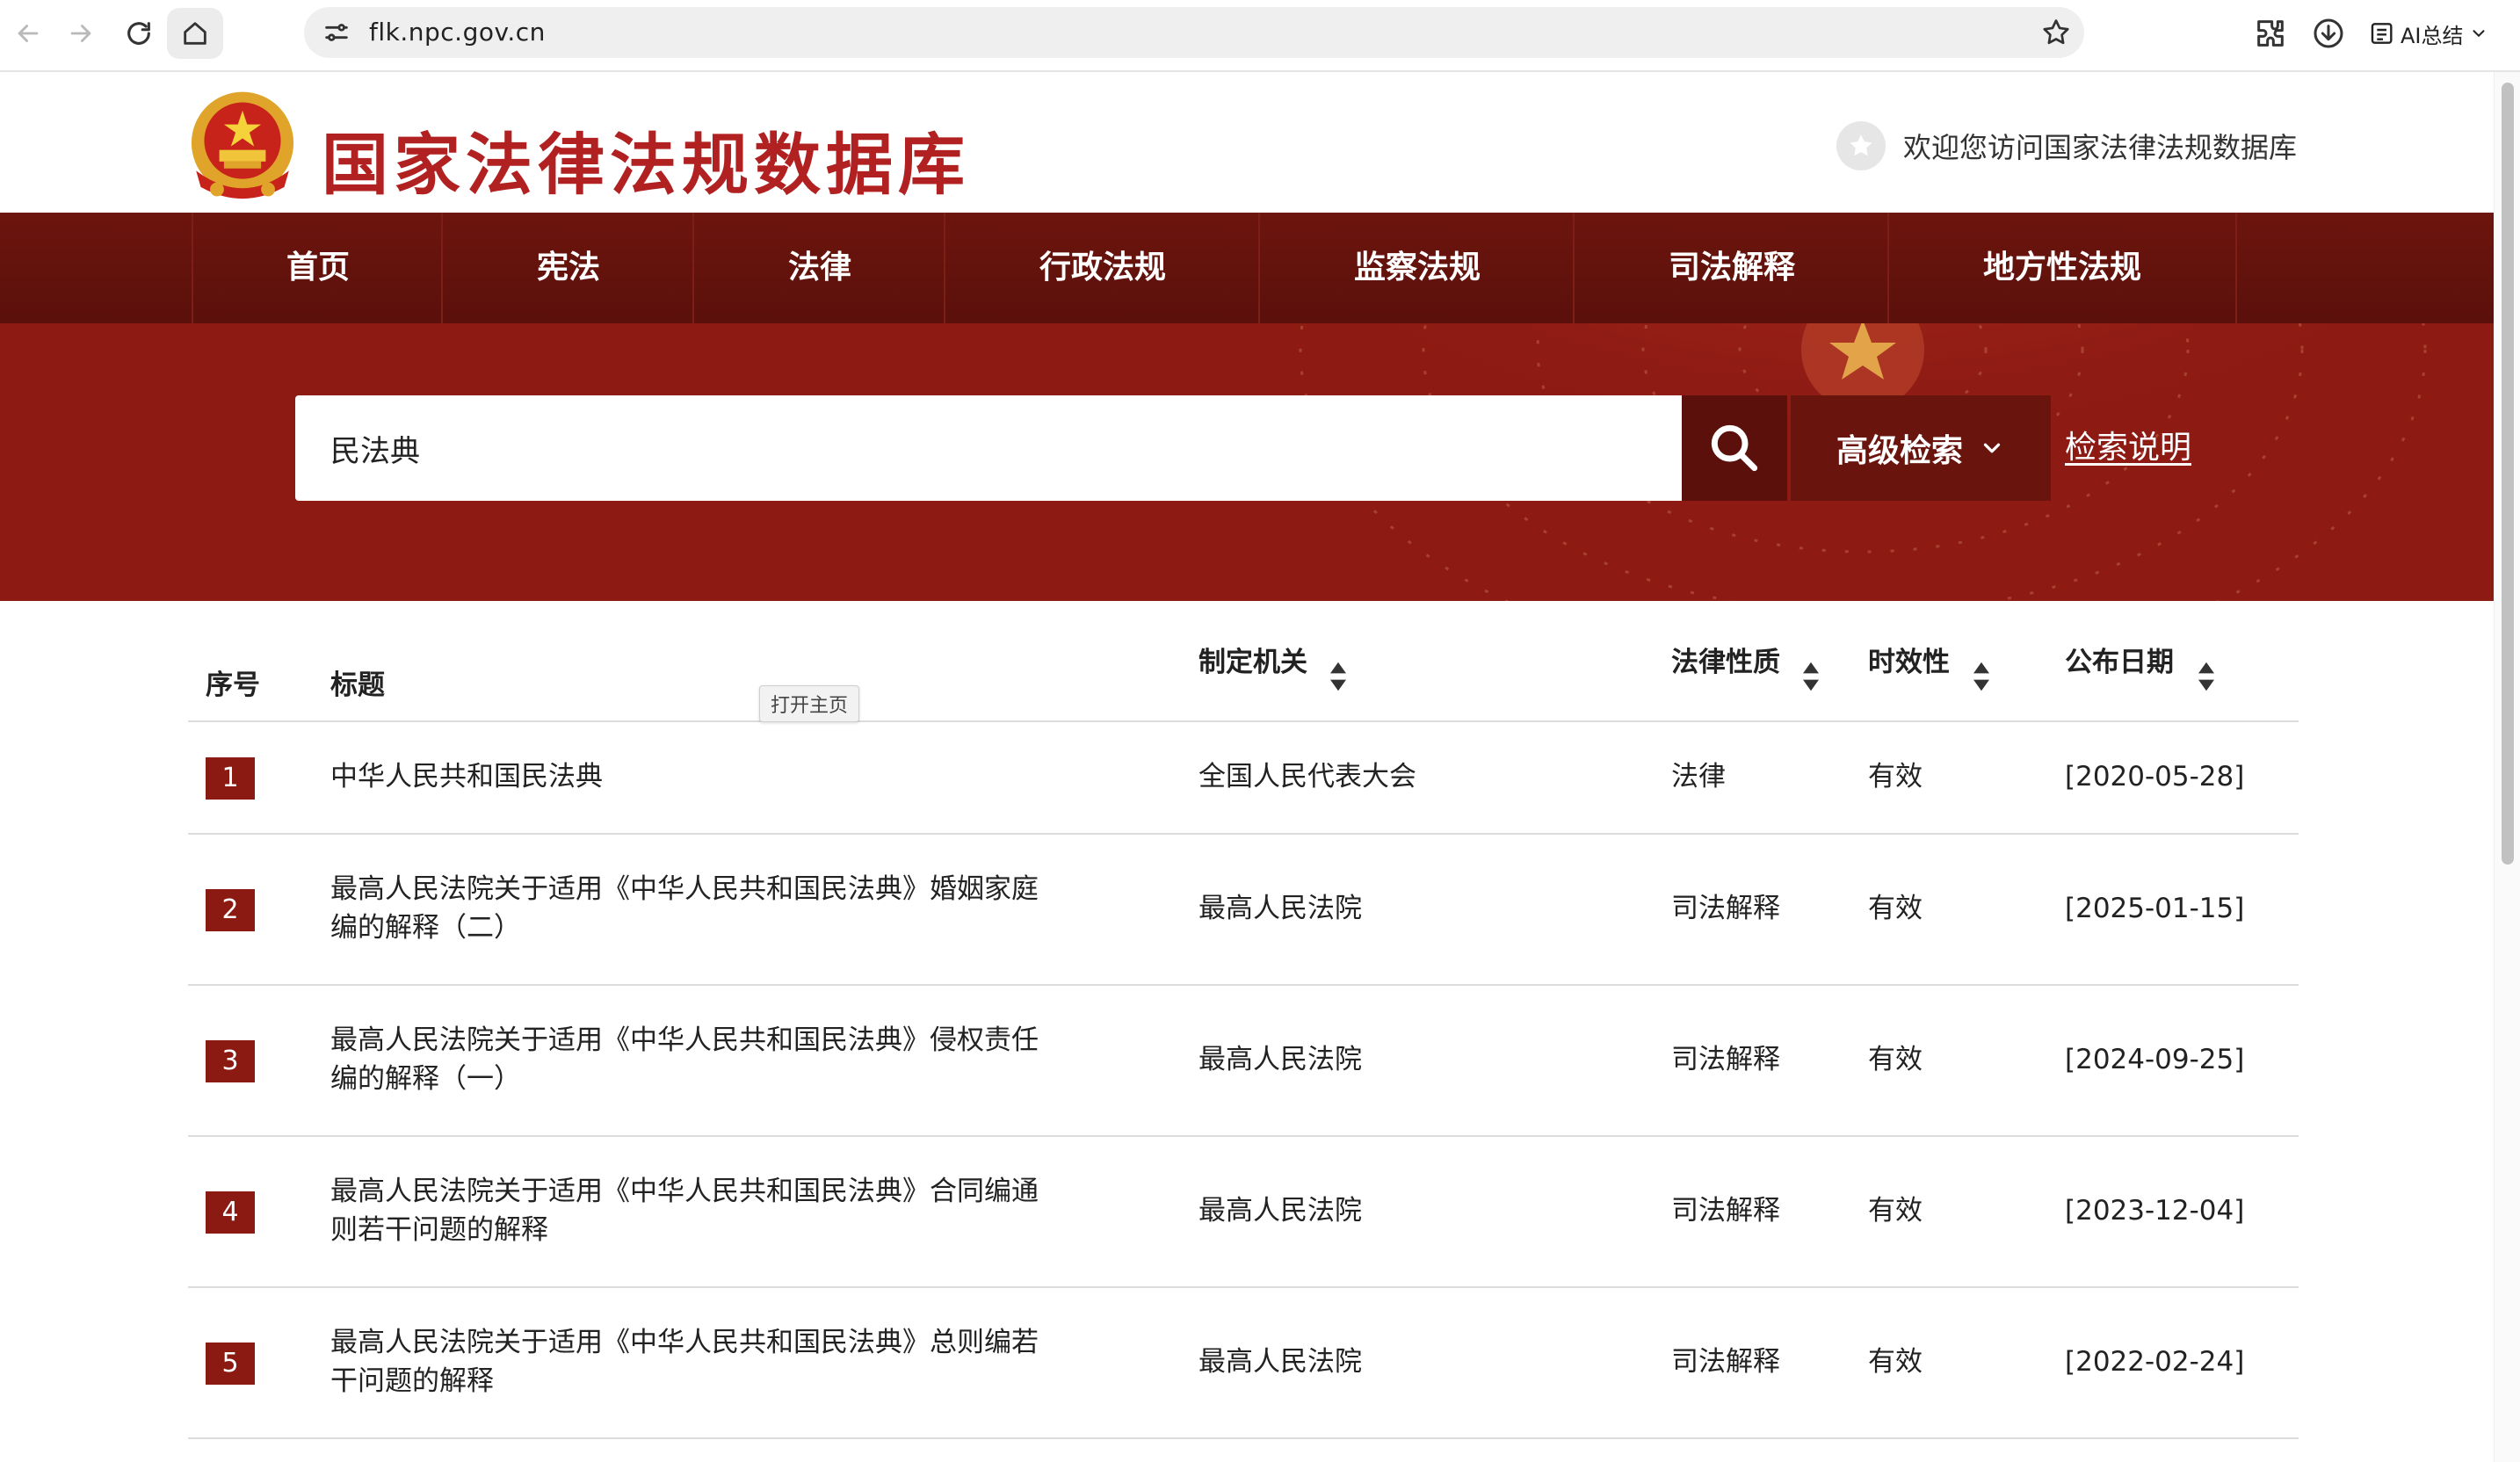 This screenshot has height=1462, width=2520. I want to click on row-title-link: 最高人民法院关于适用《中华人民共和国民法典》总则编若干问题的解释, so click(690, 1361).